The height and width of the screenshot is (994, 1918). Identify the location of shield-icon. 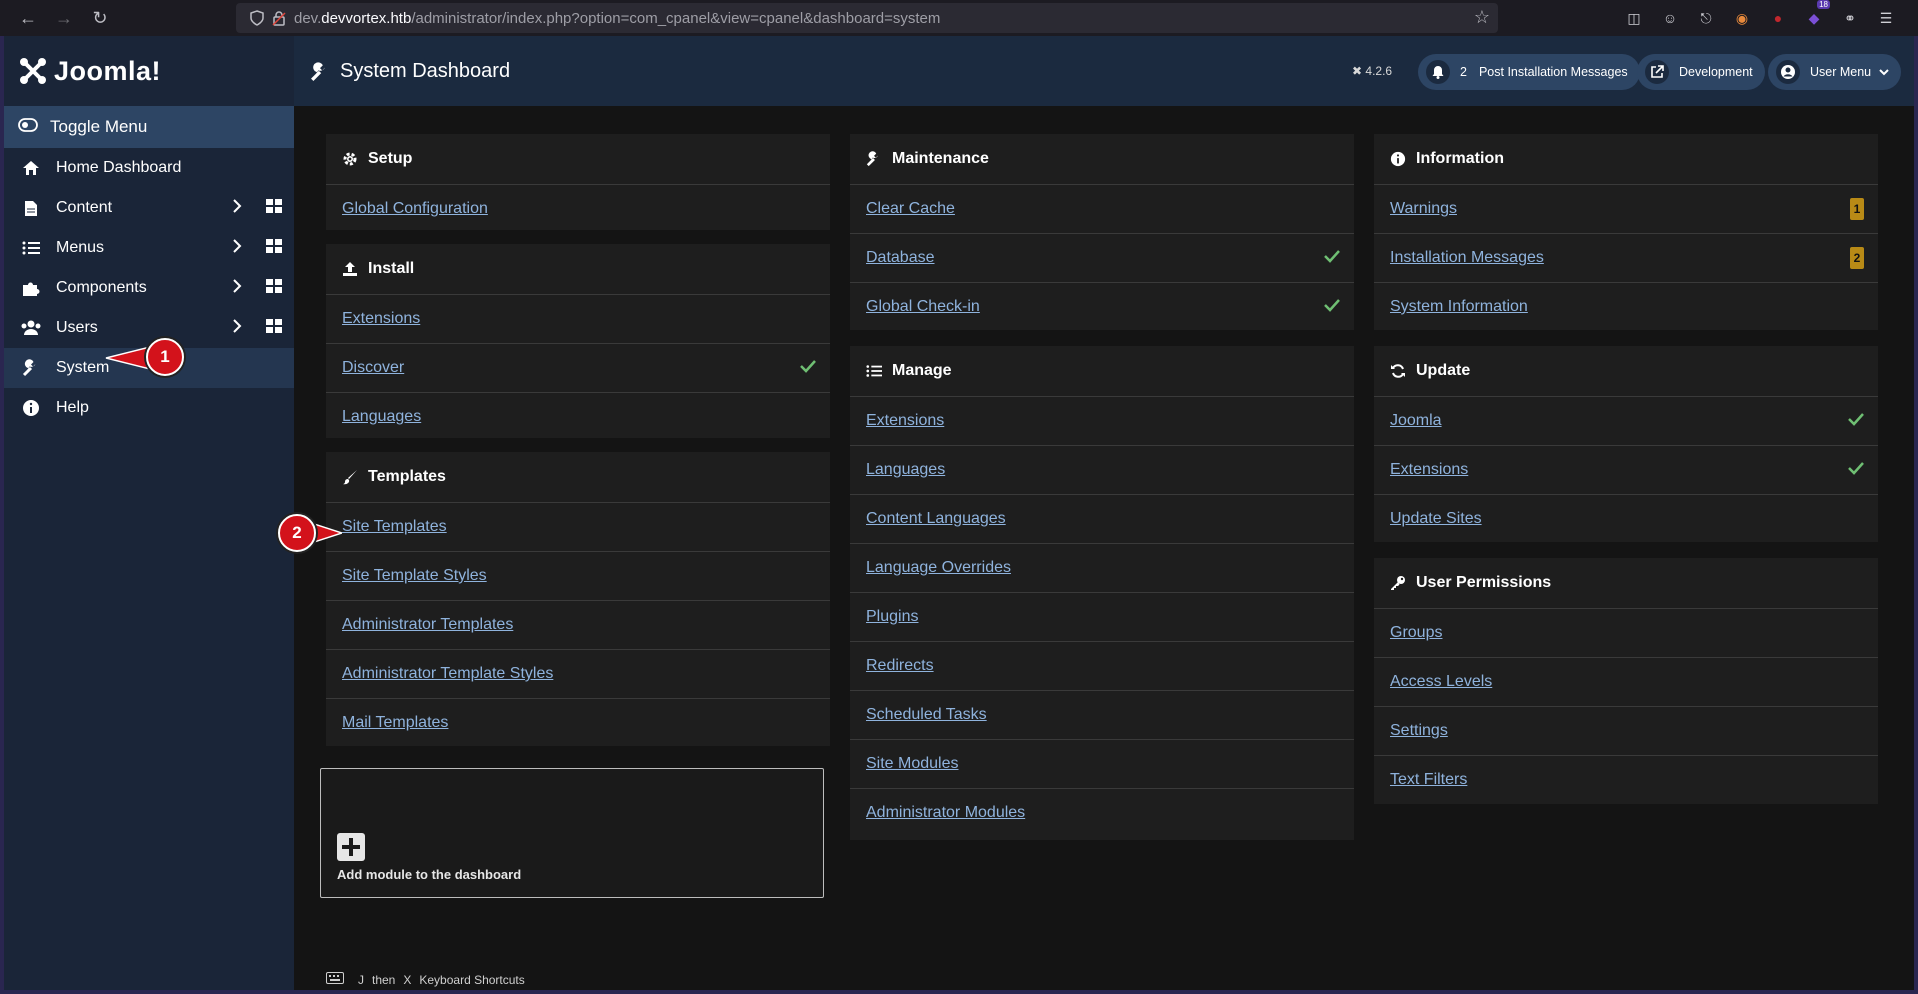
(257, 18).